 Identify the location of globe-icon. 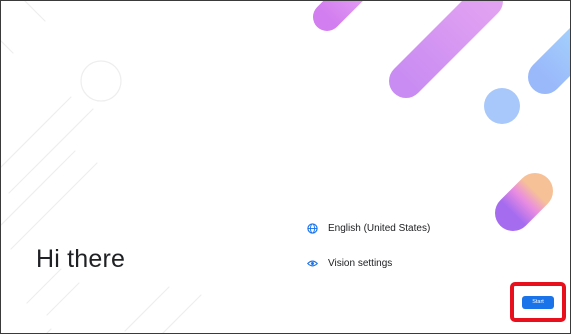
(312, 228).